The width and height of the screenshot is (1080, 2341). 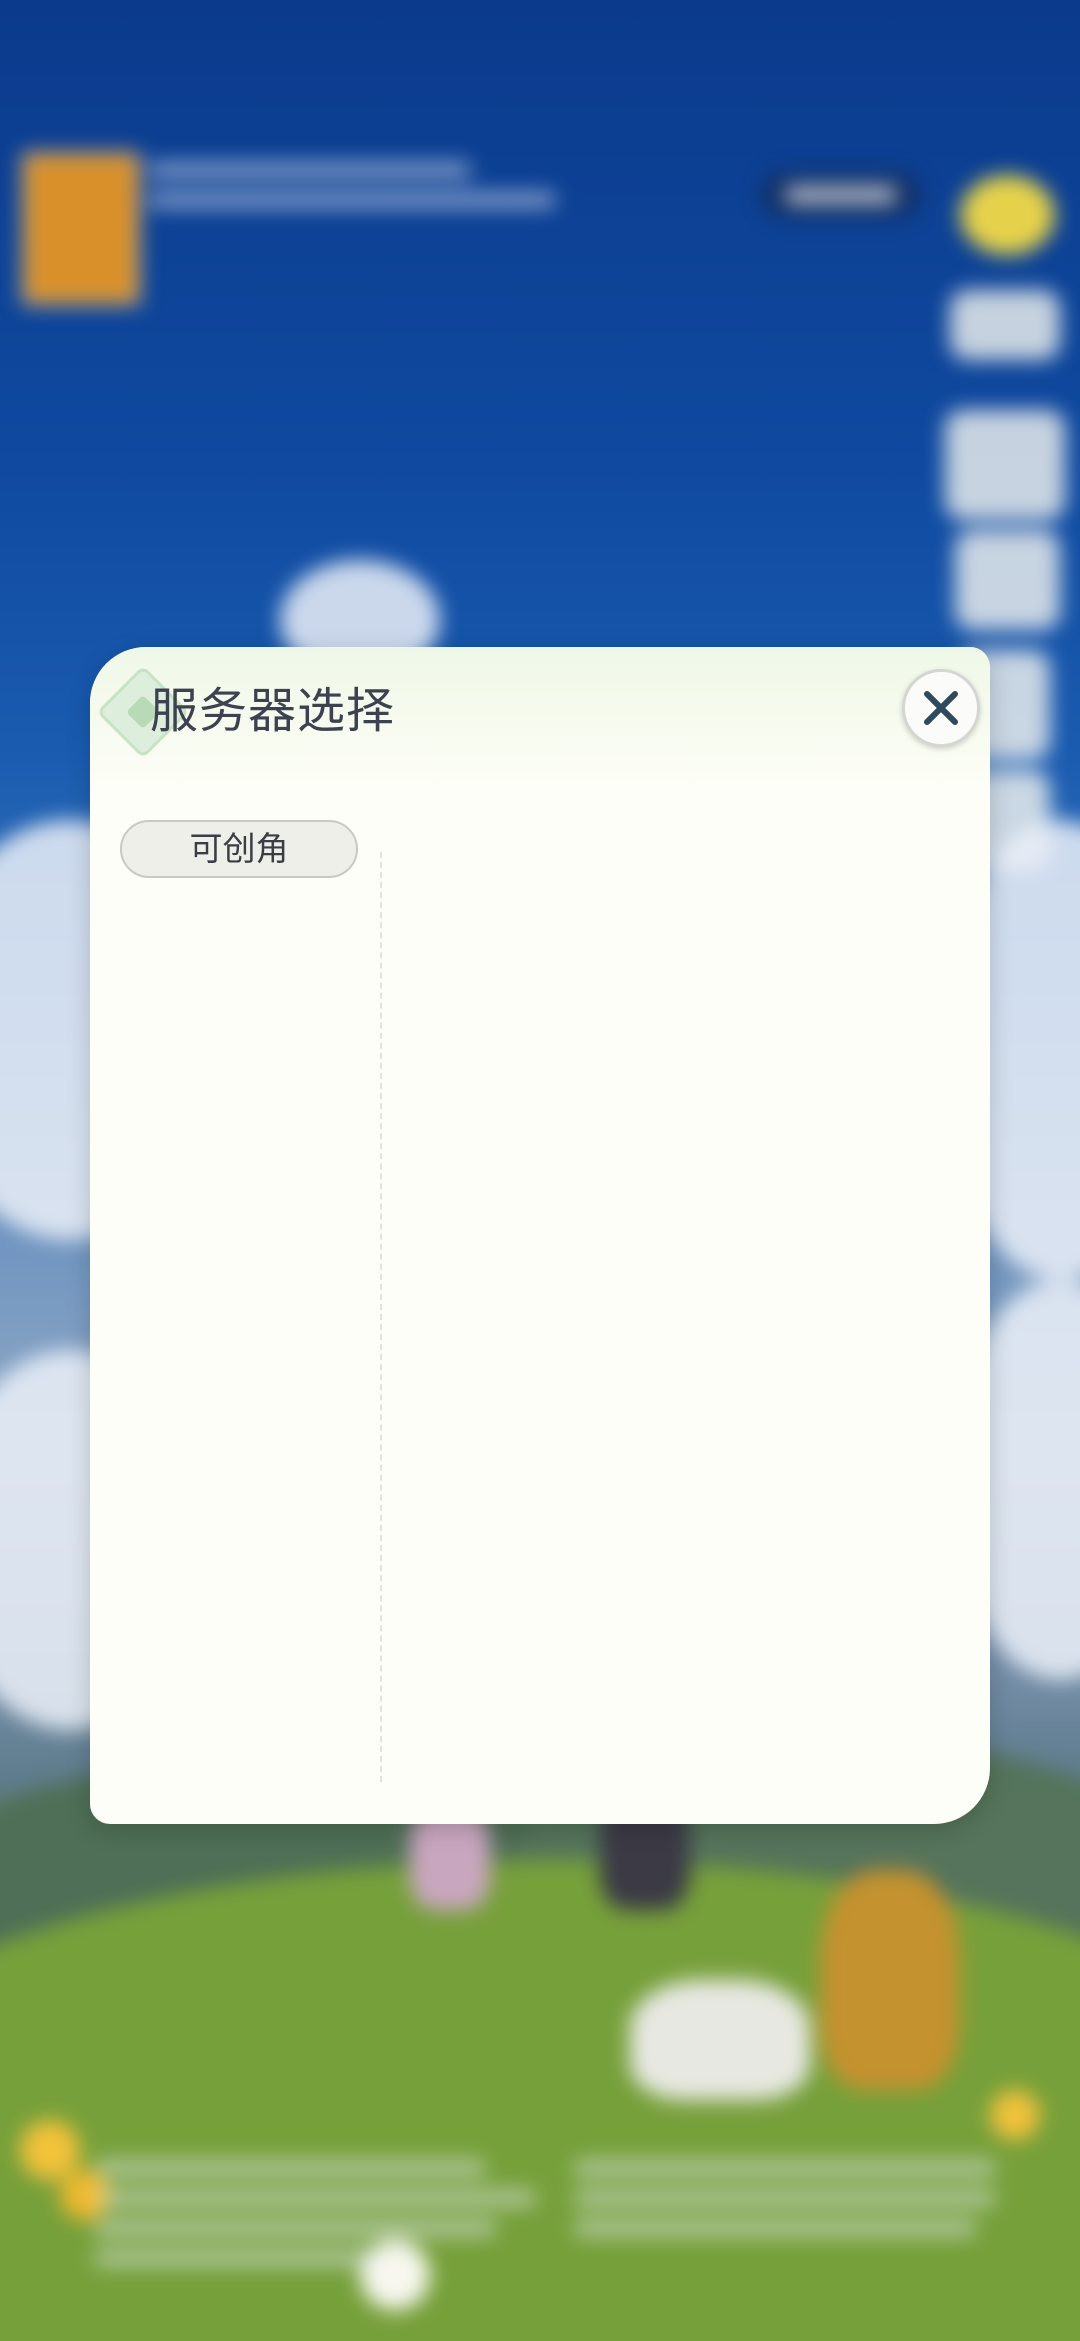 I want to click on background-pill, so click(x=841, y=195).